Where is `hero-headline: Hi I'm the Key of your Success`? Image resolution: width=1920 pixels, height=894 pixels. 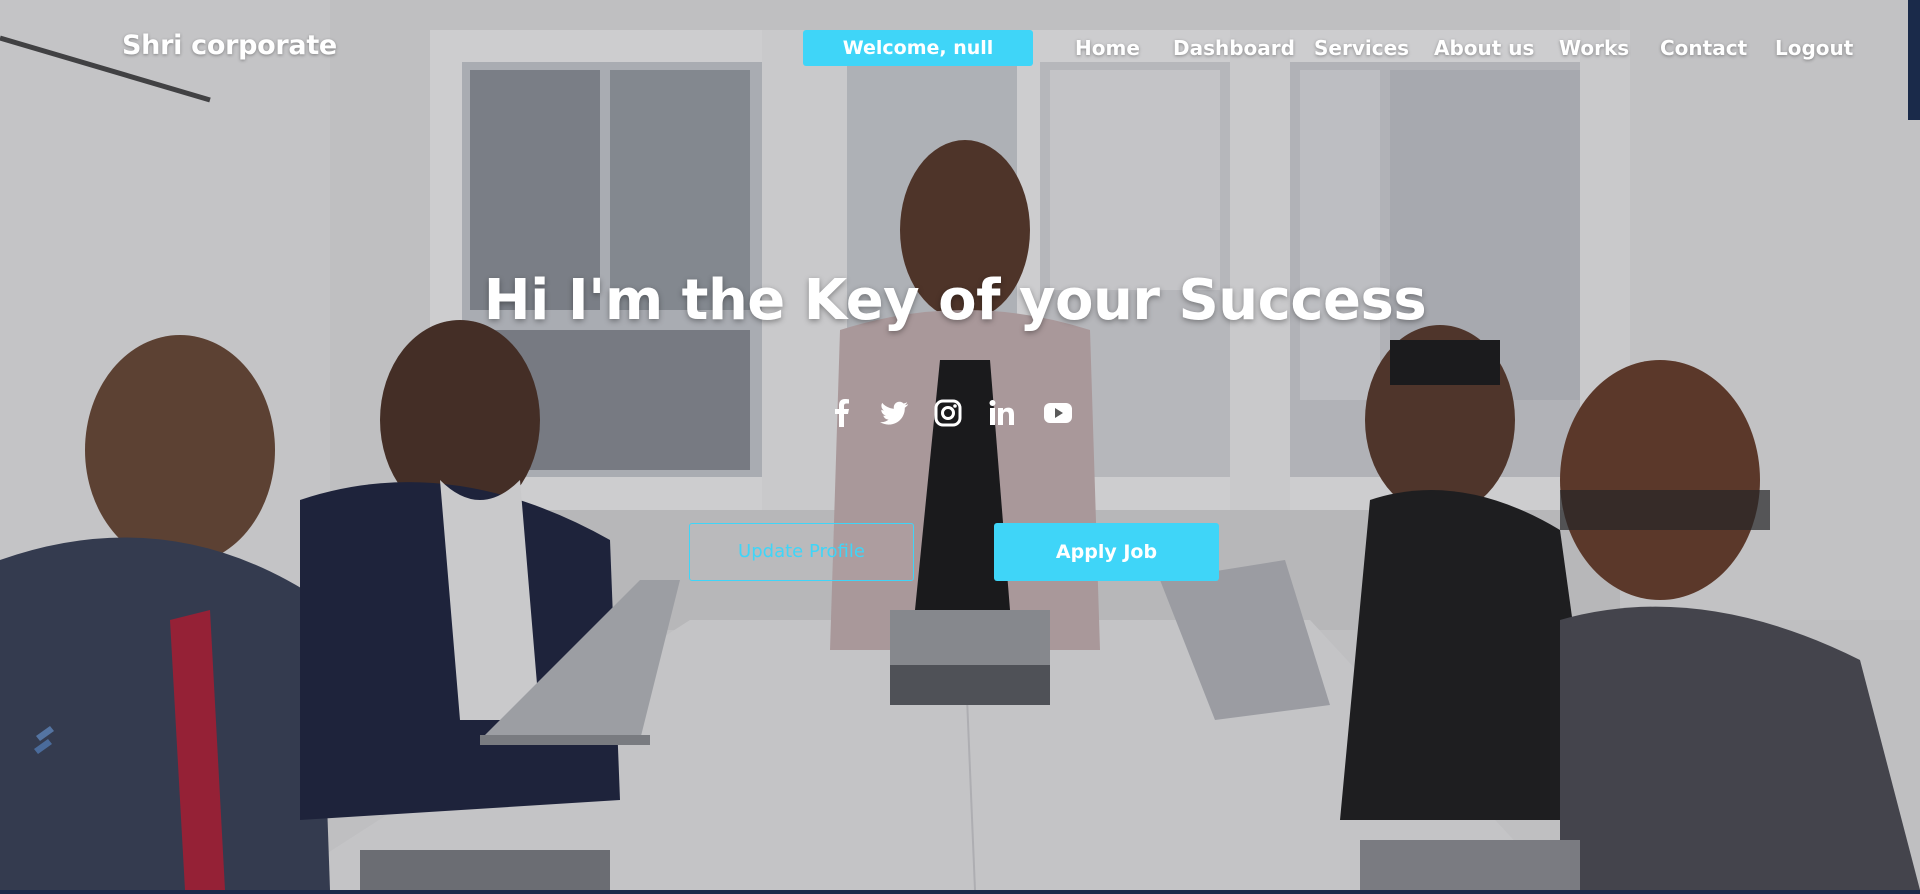
hero-headline: Hi I'm the Key of your Success is located at coordinates (955, 300).